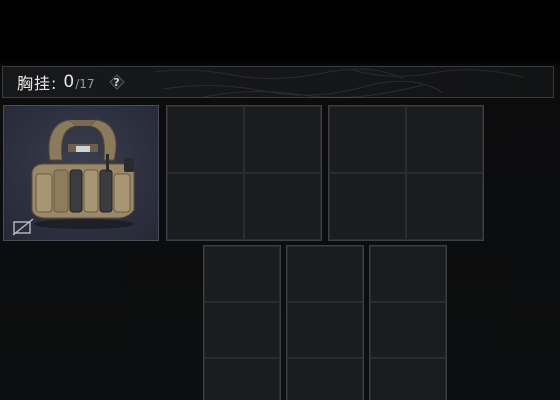 This screenshot has width=560, height=400. I want to click on capacity-count: 0, so click(69, 82).